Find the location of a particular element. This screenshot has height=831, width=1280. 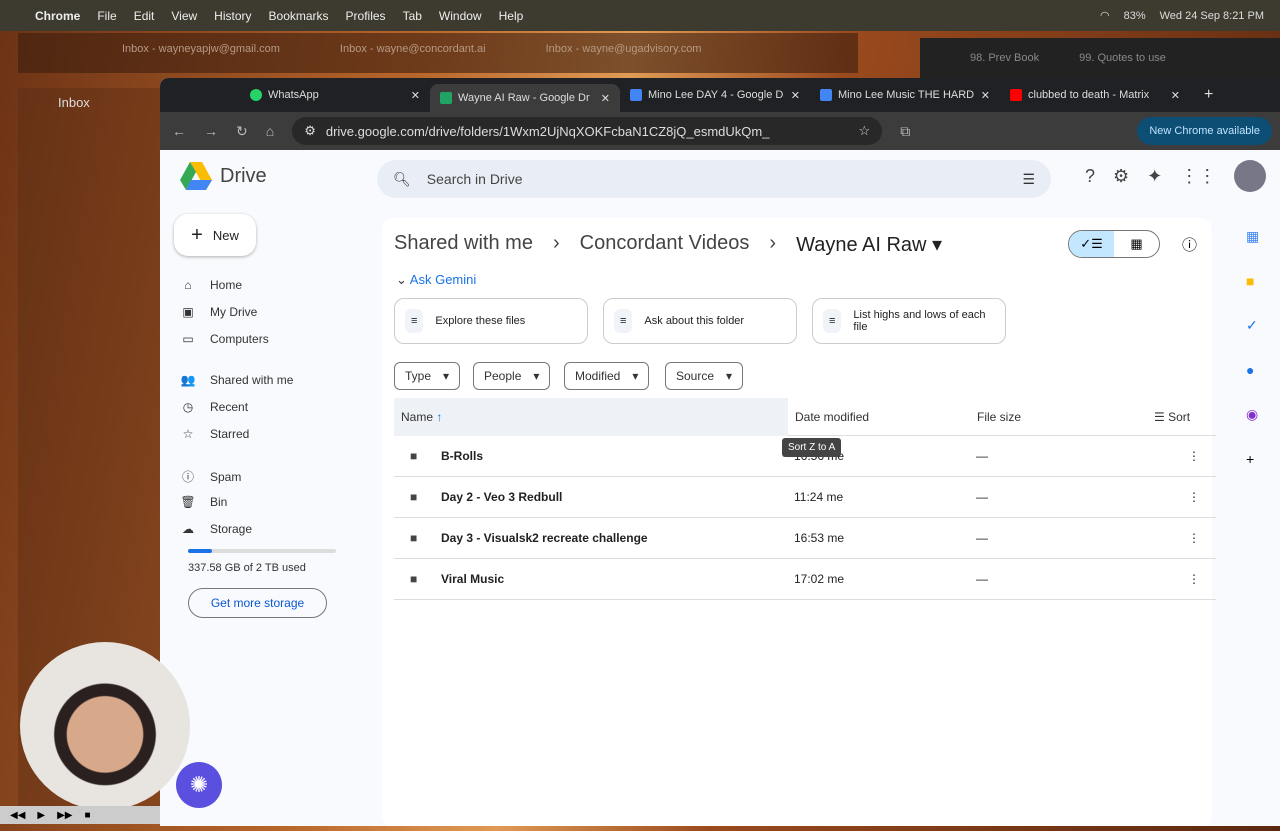

site-info-icon: ⚙ is located at coordinates (310, 131).